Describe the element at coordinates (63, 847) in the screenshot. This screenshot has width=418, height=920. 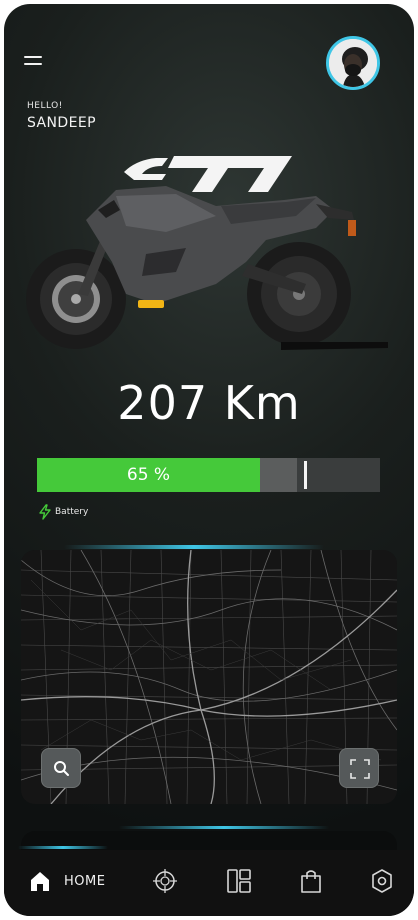
I see `home-indicator-glow` at that location.